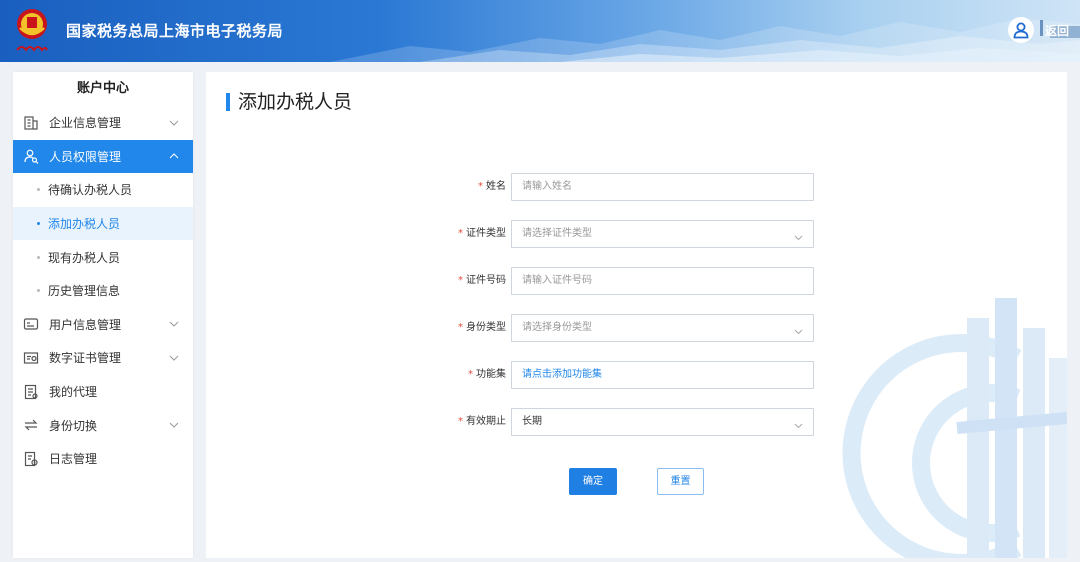 The image size is (1080, 562). Describe the element at coordinates (593, 481) in the screenshot. I see `confirm-button: 确定` at that location.